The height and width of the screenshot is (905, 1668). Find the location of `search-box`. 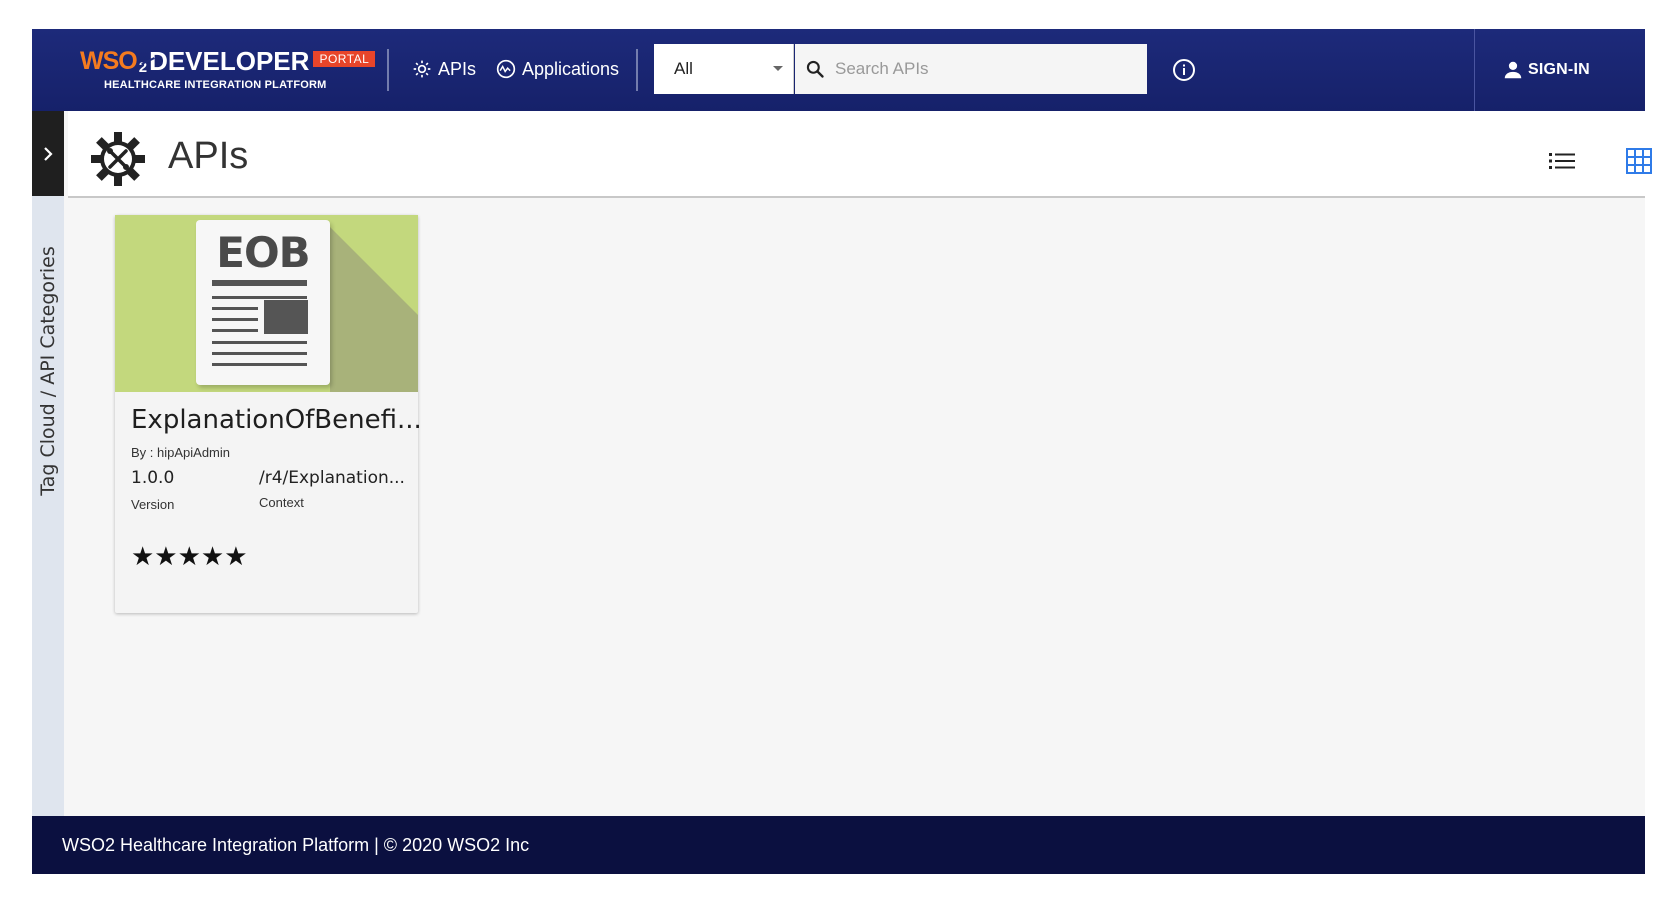

search-box is located at coordinates (971, 69).